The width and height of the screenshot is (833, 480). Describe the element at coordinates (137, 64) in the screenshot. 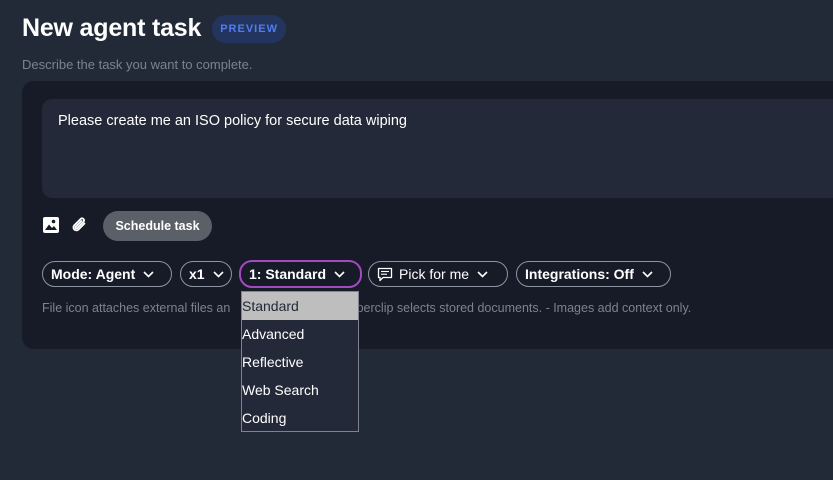

I see `page-subtitle: Describe the task you want to complete.` at that location.